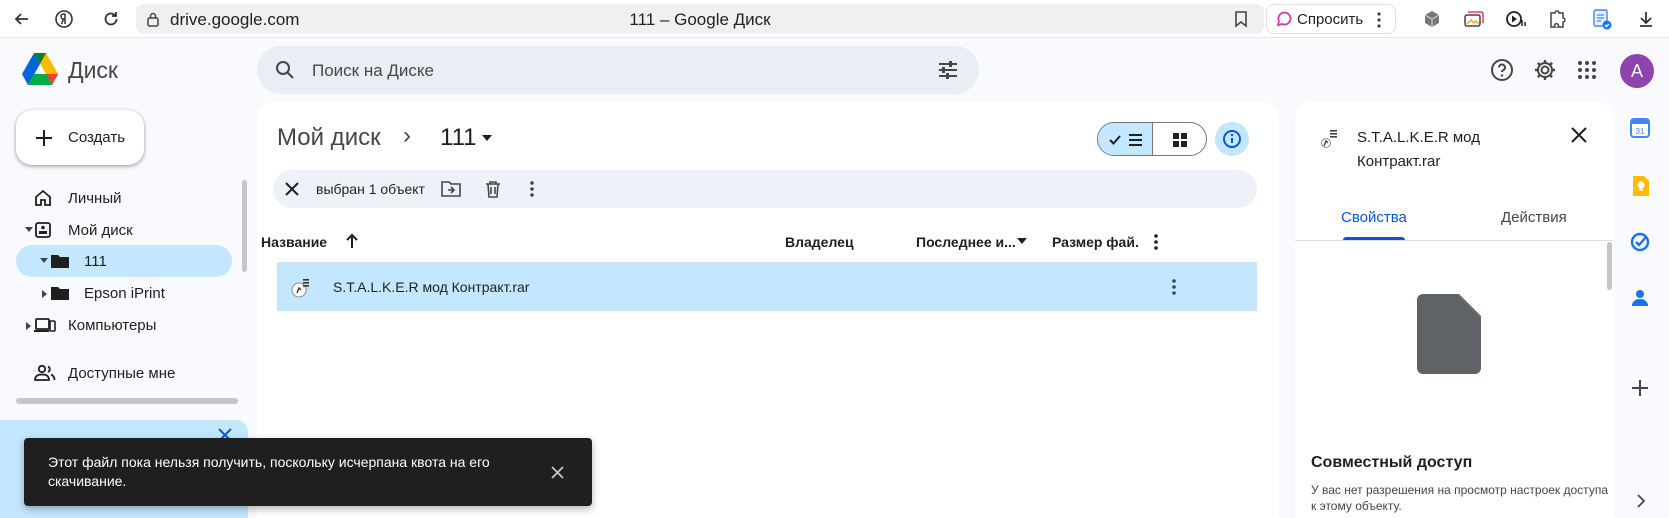 This screenshot has width=1669, height=518. Describe the element at coordinates (352, 241) in the screenshot. I see `sort-ascending-icon` at that location.